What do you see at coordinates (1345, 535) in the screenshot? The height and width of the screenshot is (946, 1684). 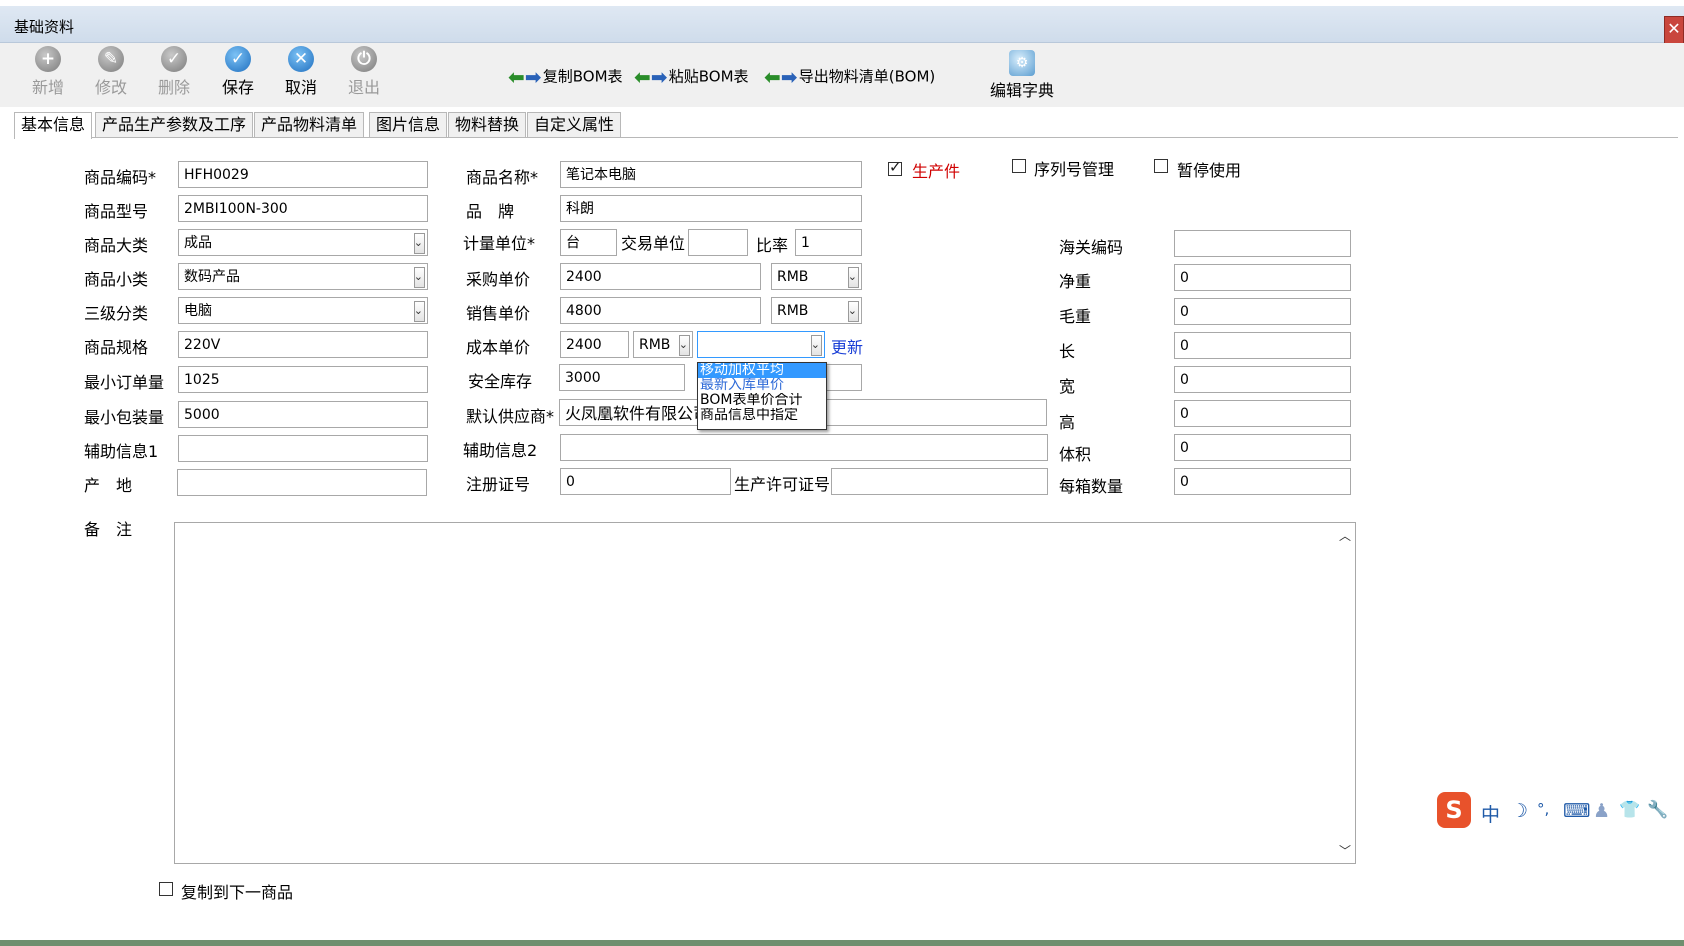 I see `scroll-up-icon: ︿` at bounding box center [1345, 535].